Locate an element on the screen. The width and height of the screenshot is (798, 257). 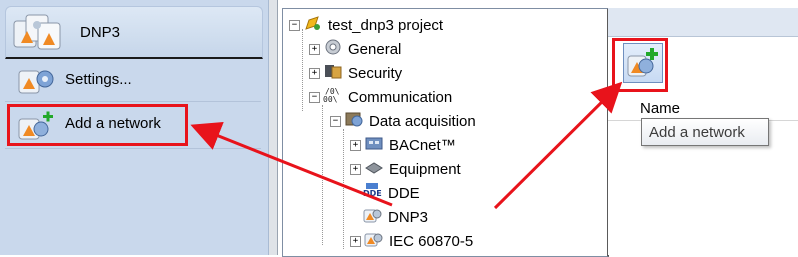
settings-icon is located at coordinates (37, 82).